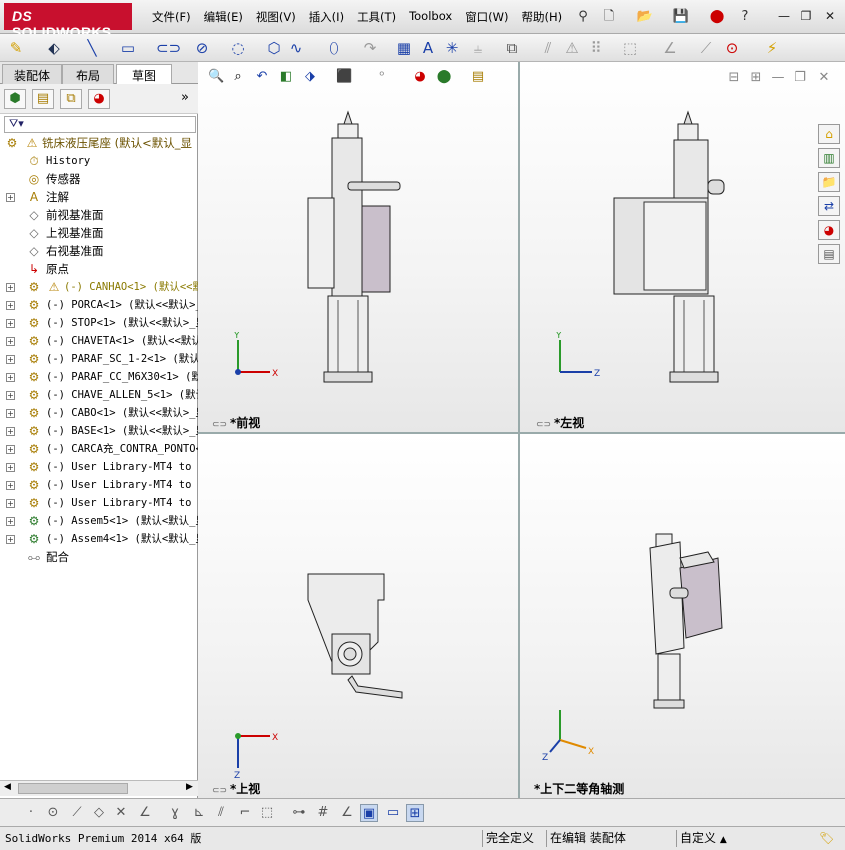 The height and width of the screenshot is (850, 845). I want to click on configuration-manager-icon: ⧉, so click(71, 99).